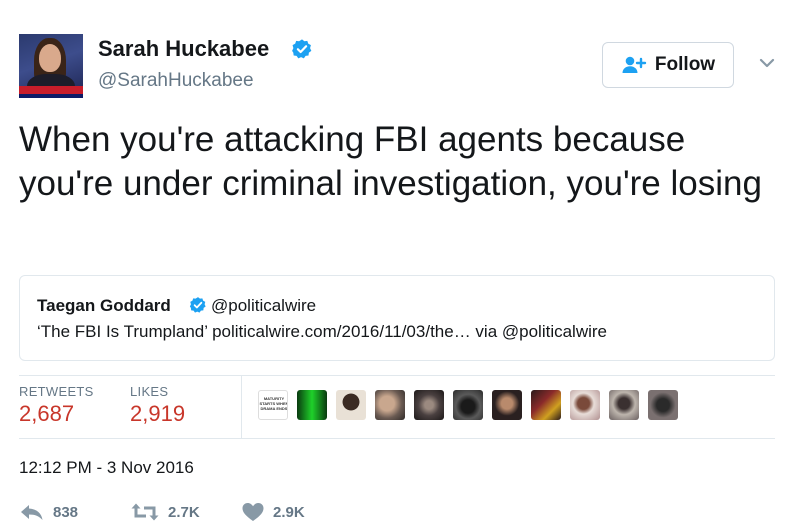  Describe the element at coordinates (32, 512) in the screenshot. I see `reply-icon` at that location.